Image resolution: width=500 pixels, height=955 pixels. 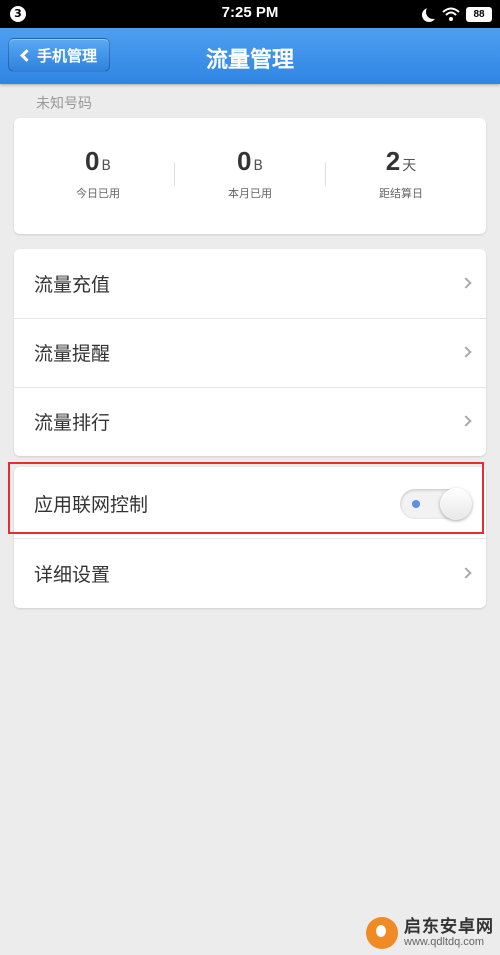 What do you see at coordinates (91, 505) in the screenshot?
I see `menu-item-label: 应用联网控制` at bounding box center [91, 505].